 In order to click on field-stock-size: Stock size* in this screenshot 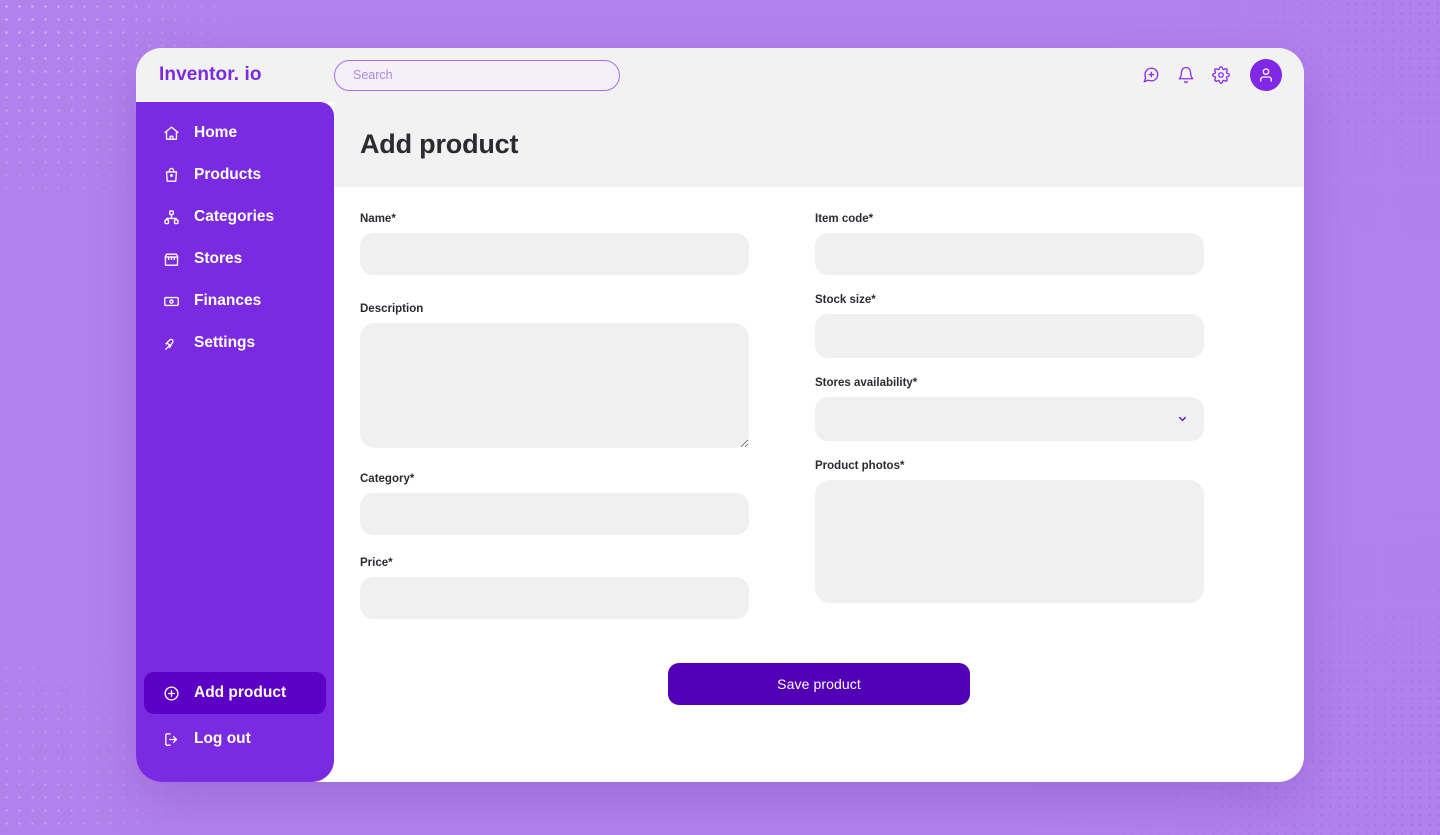, I will do `click(1009, 326)`.